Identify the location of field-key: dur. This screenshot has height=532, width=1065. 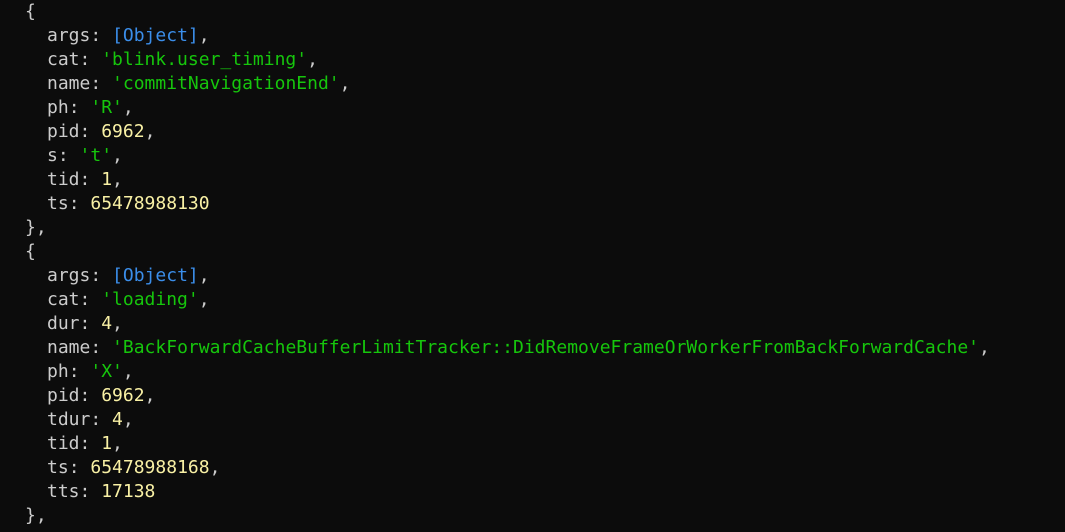
(63, 323).